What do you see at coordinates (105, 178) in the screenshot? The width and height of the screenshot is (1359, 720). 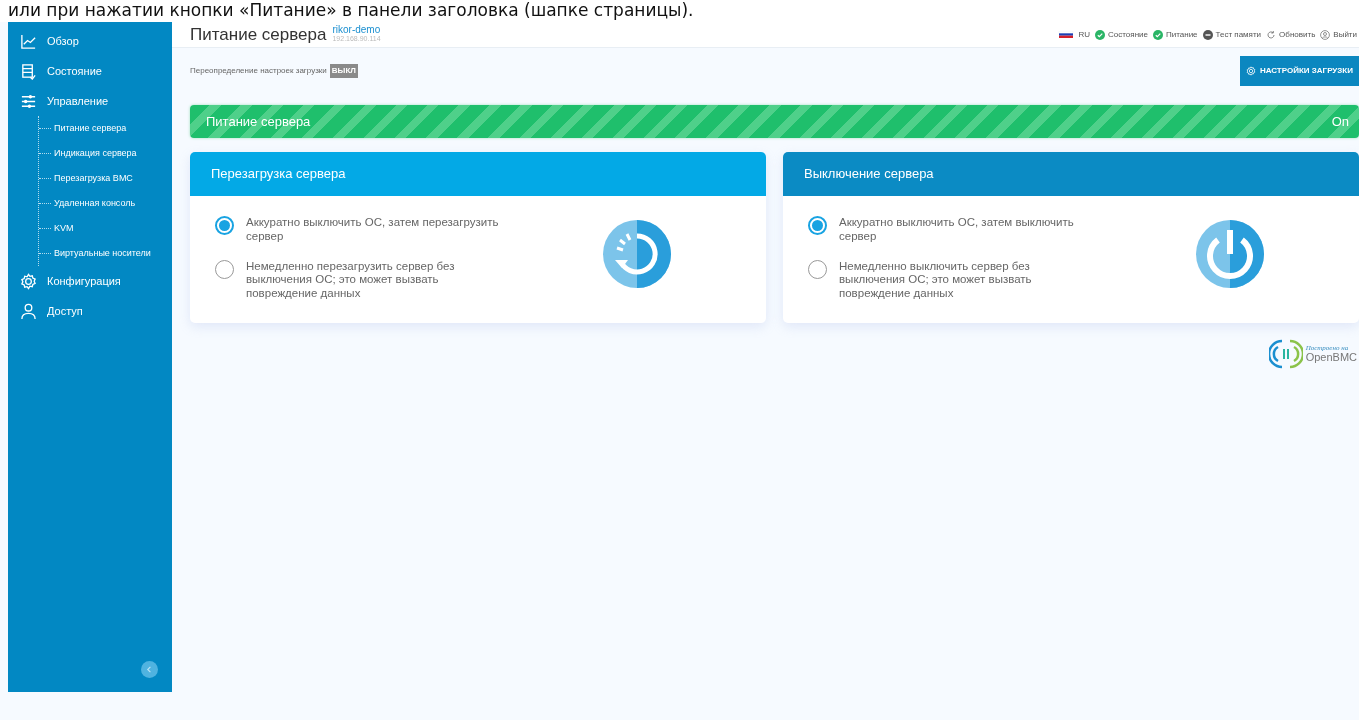 I see `sidebar-subitem: Перезагрузка BMC` at bounding box center [105, 178].